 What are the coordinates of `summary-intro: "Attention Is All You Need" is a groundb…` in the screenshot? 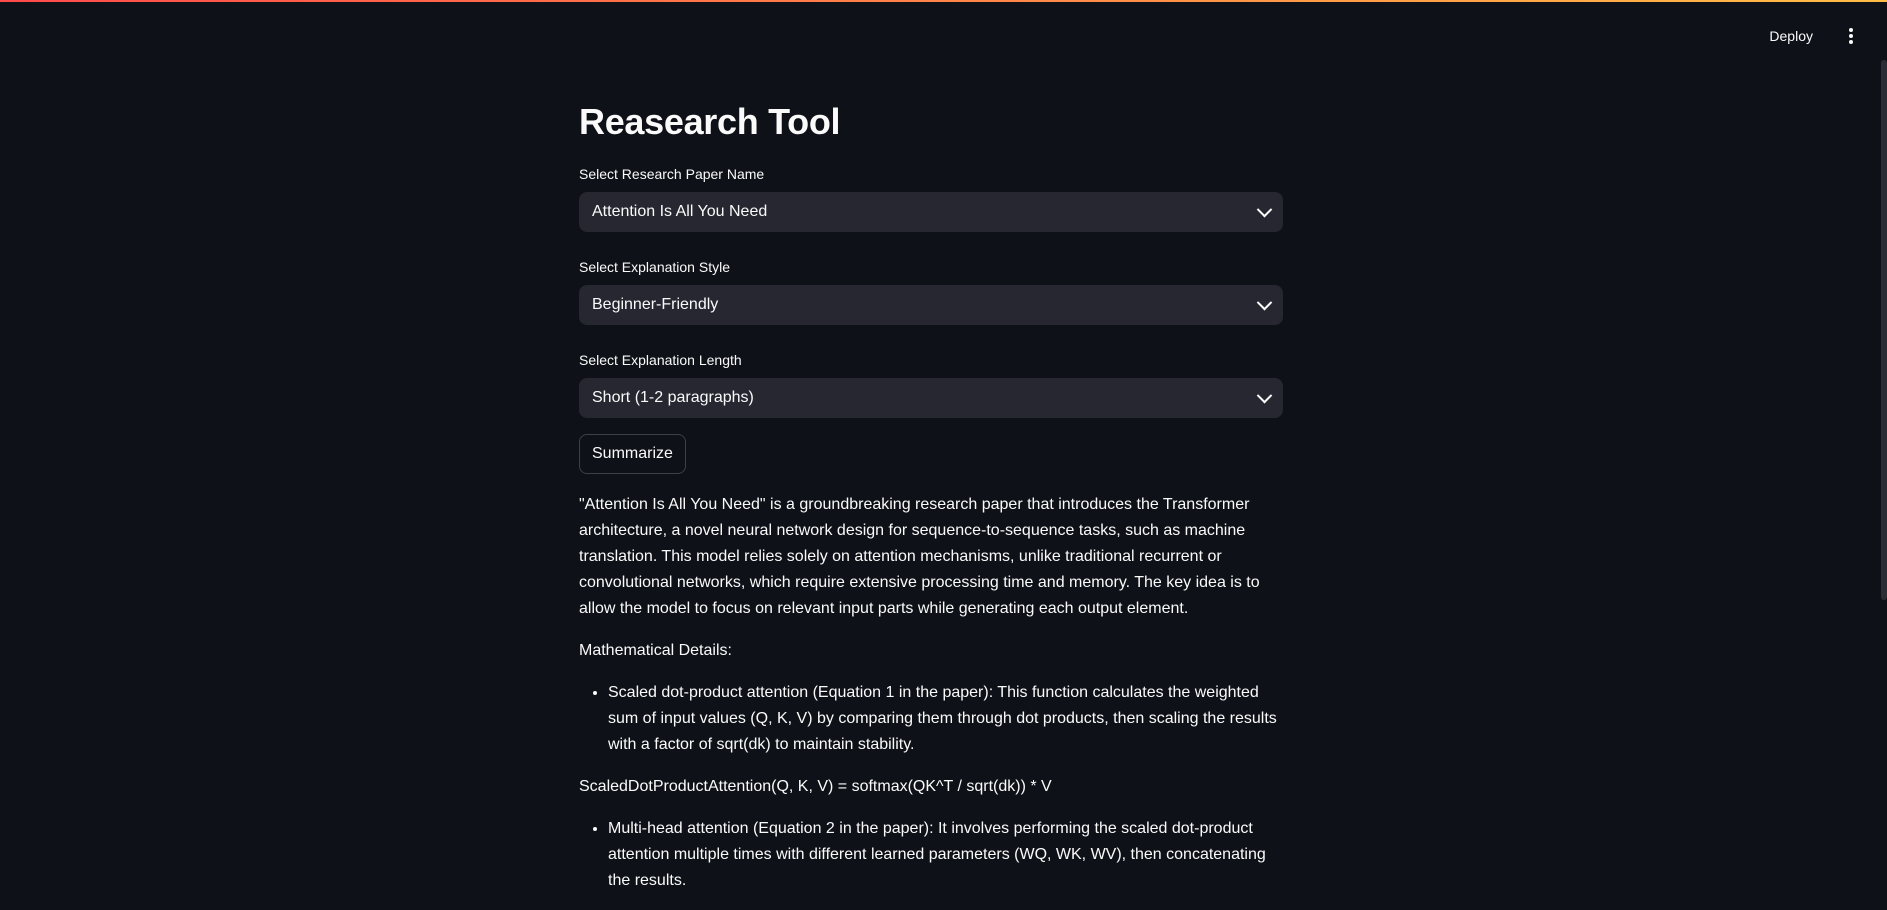 It's located at (919, 556).